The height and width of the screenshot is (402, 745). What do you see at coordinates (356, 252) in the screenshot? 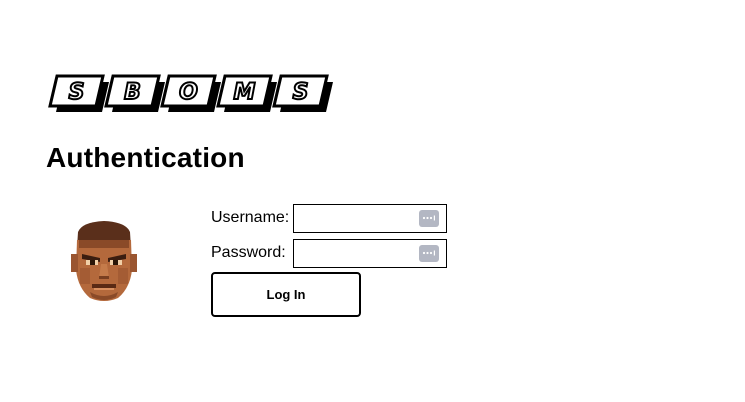
I see `password-input` at bounding box center [356, 252].